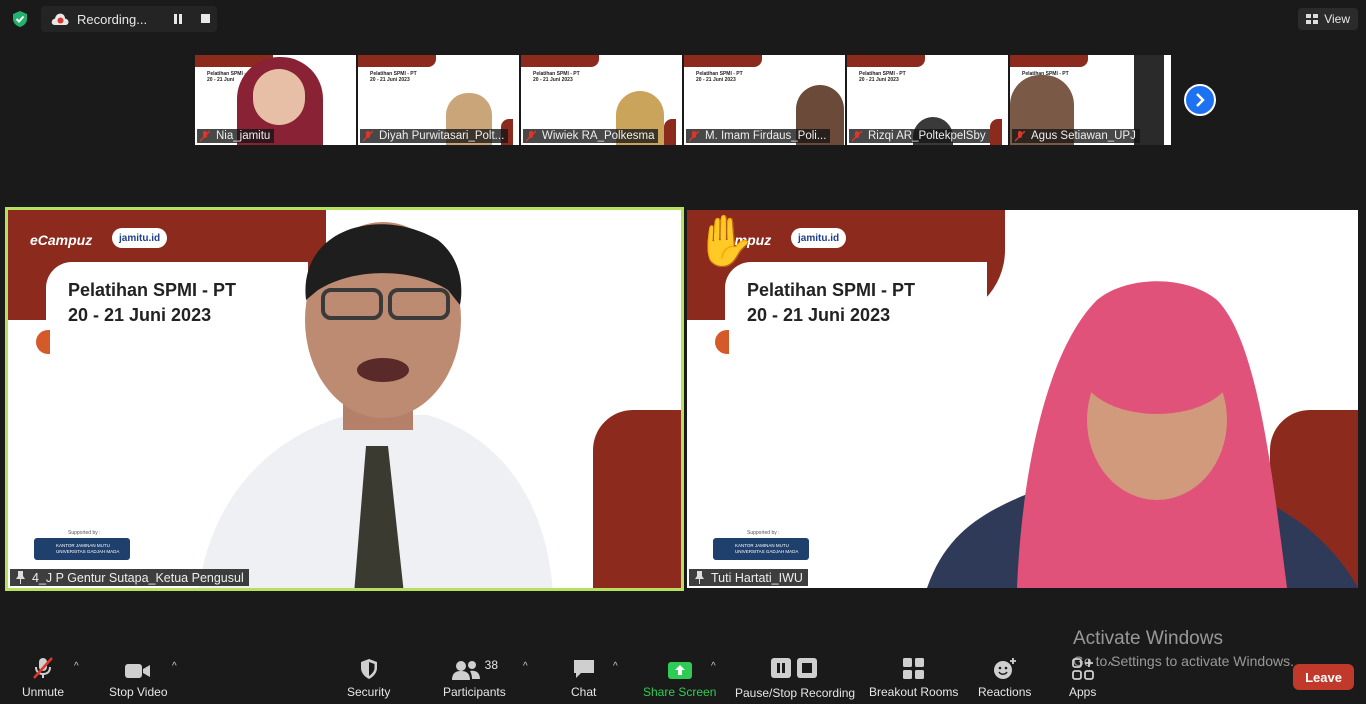 This screenshot has width=1366, height=704. What do you see at coordinates (474, 692) in the screenshot?
I see `participants-label: Participants` at bounding box center [474, 692].